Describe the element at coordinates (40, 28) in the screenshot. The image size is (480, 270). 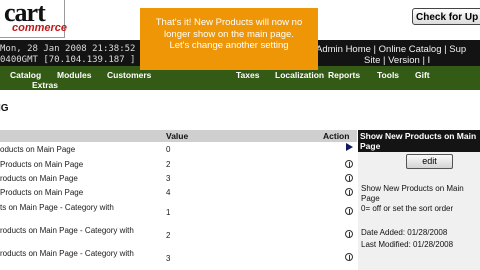
I see `logo-subtext: commerce` at that location.